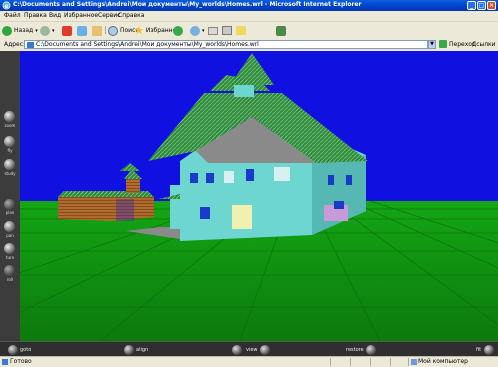 This screenshot has width=498, height=367. I want to click on stop-icon, so click(67, 30).